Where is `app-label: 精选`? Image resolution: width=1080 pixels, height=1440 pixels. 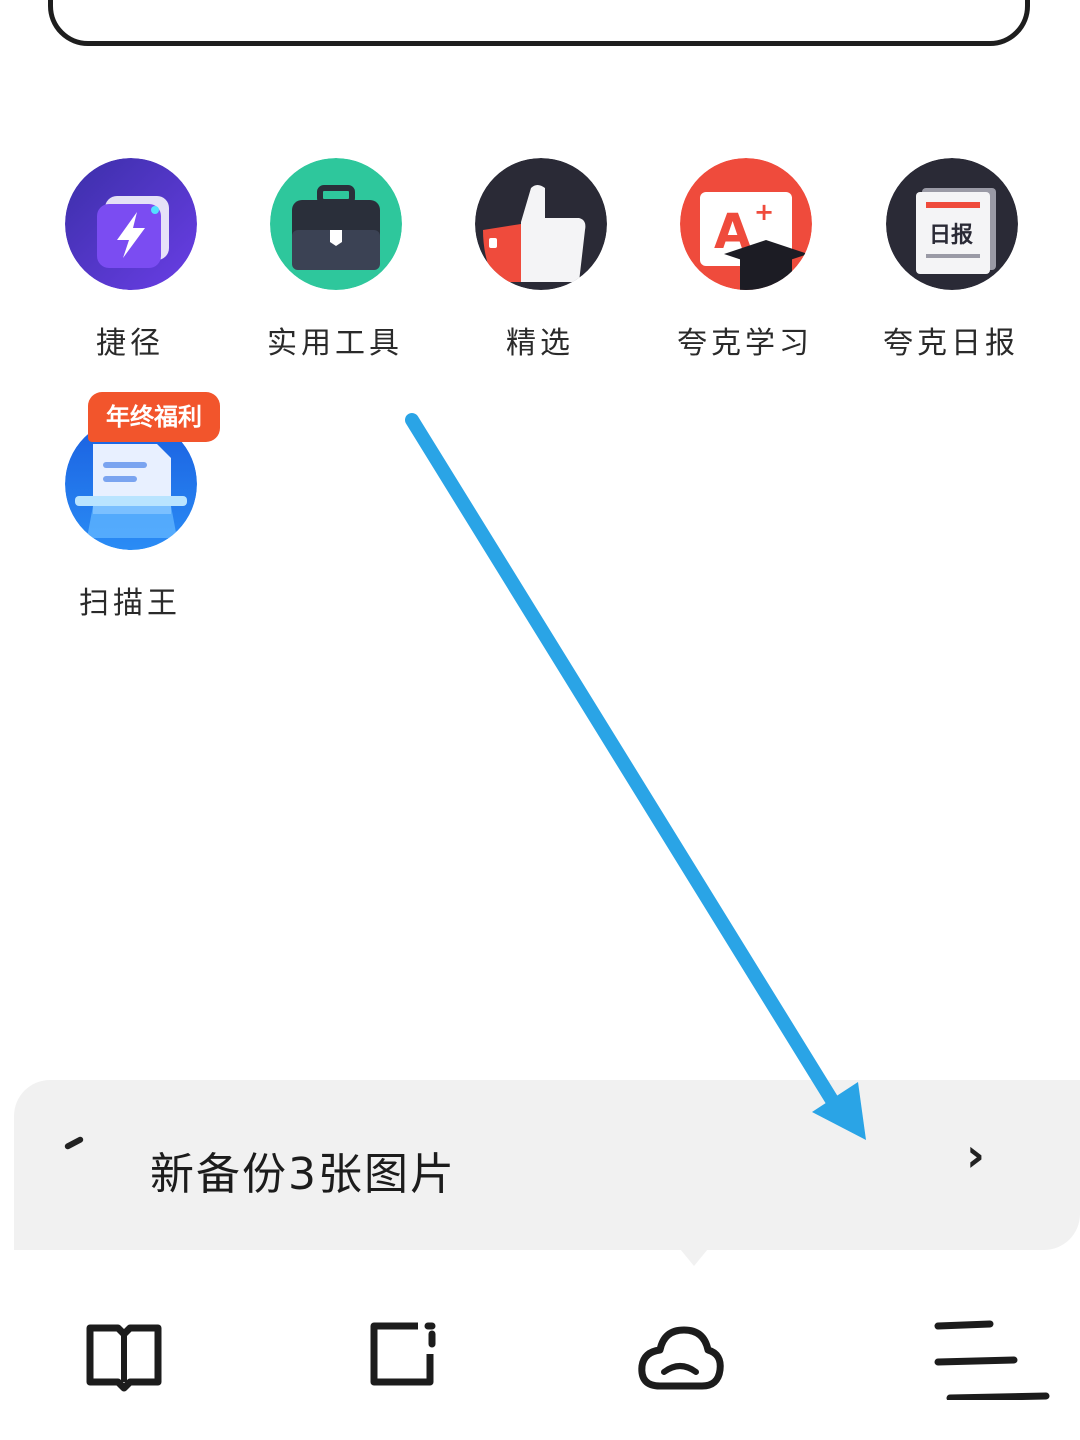
app-label: 精选 is located at coordinates (540, 343).